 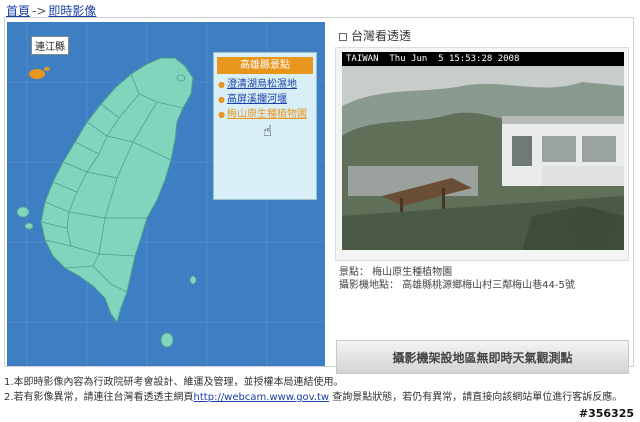 What do you see at coordinates (265, 65) in the screenshot?
I see `spots-panel-title: 高雄縣景點` at bounding box center [265, 65].